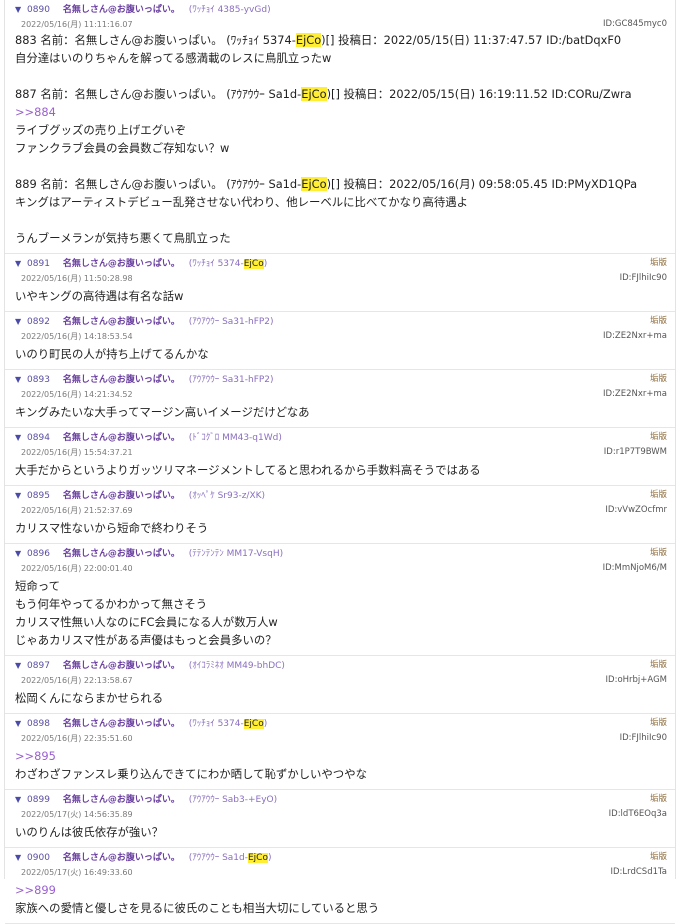 The image size is (678, 924). I want to click on post-text-line: ライブグッズの売り上げエグいぞ, so click(100, 130).